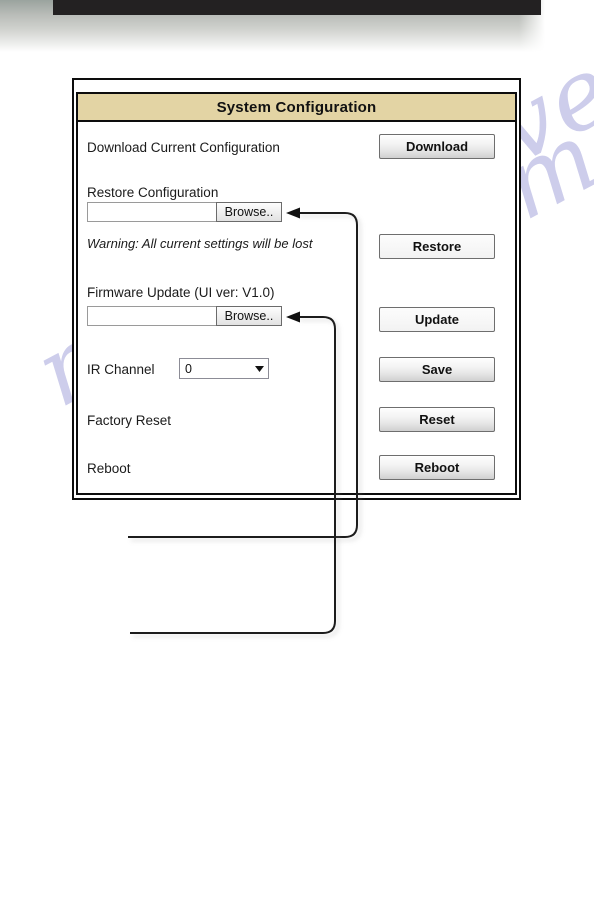  I want to click on ir-channel-select: 0, so click(224, 368).